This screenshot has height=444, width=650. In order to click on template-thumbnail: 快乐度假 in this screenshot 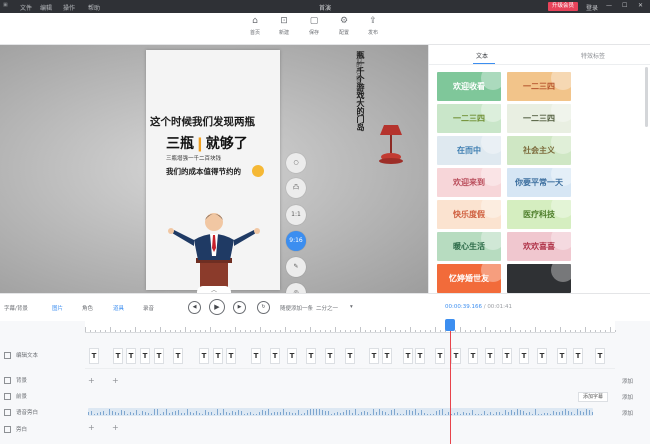, I will do `click(469, 214)`.